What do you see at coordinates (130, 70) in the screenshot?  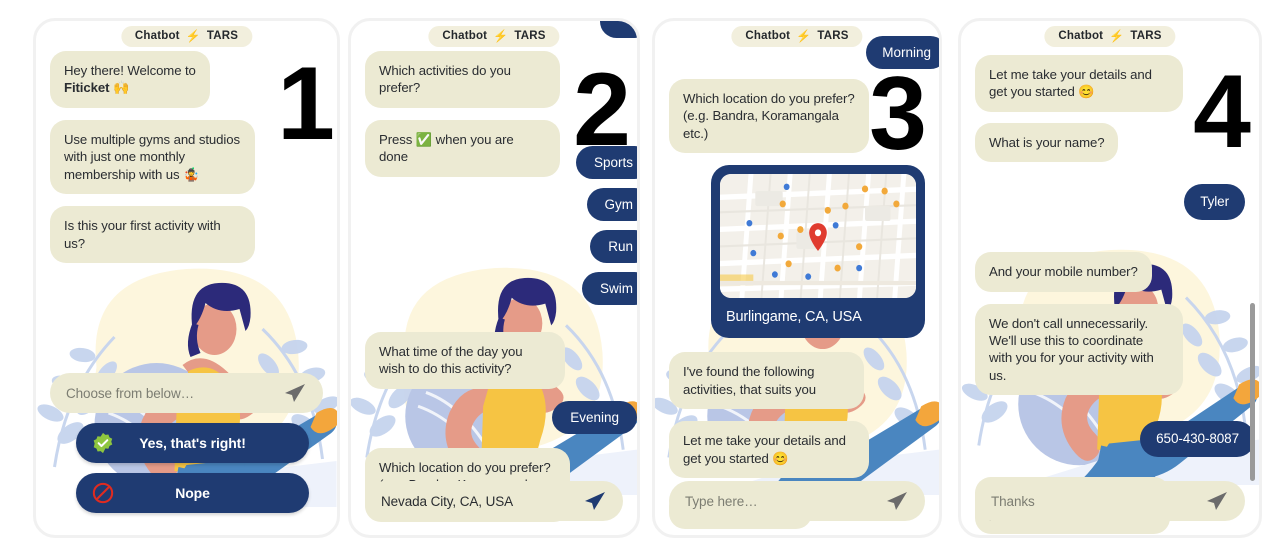 I see `message-text: Hey there! Welcome to` at bounding box center [130, 70].